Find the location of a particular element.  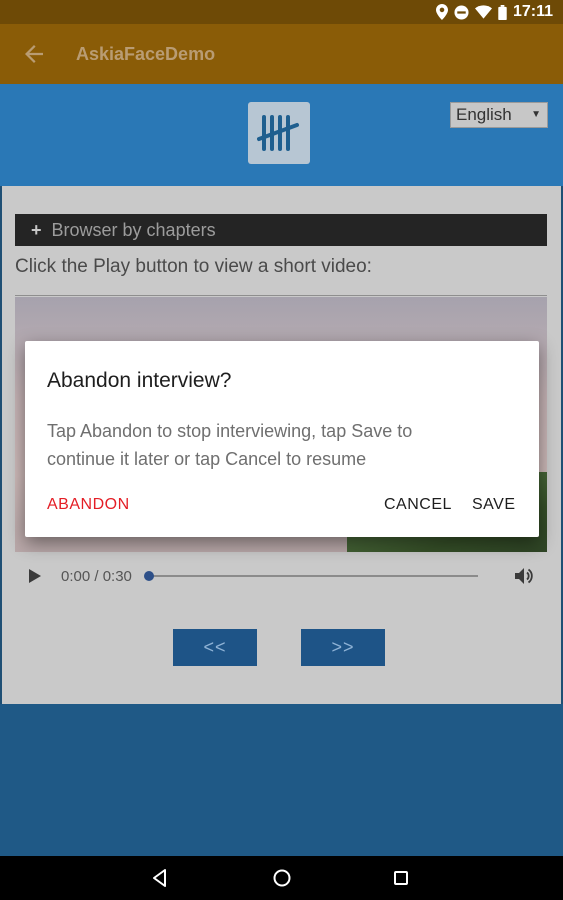

arrow-back-icon is located at coordinates (34, 54).